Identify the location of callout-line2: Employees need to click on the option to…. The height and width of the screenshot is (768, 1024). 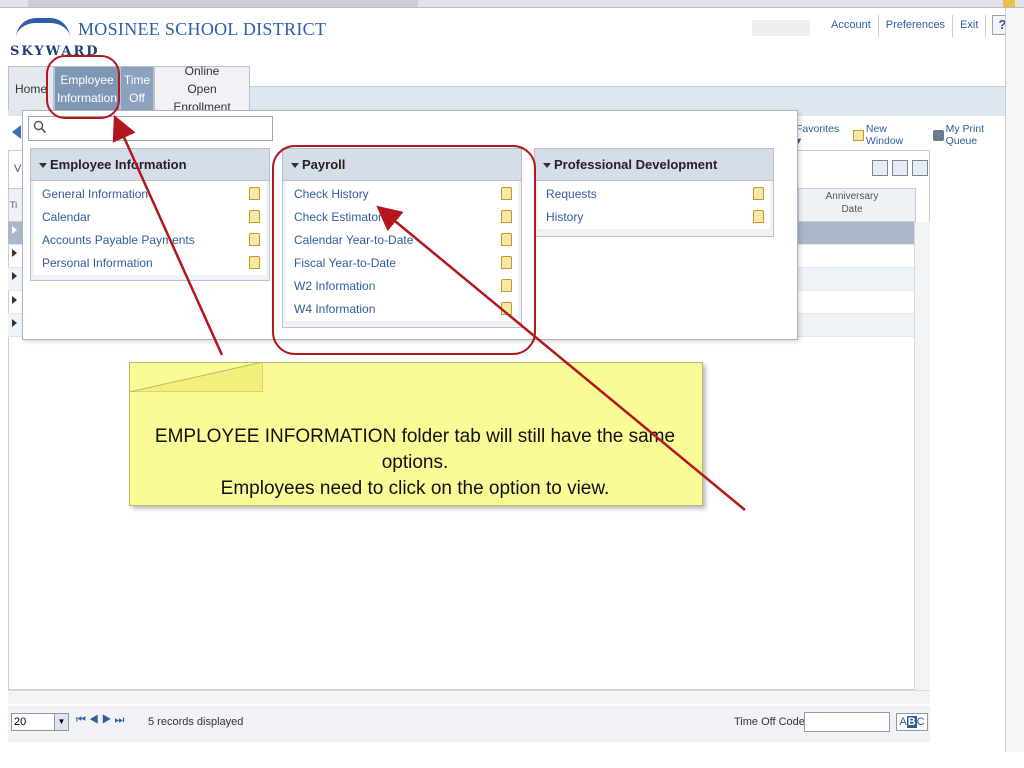
(415, 488).